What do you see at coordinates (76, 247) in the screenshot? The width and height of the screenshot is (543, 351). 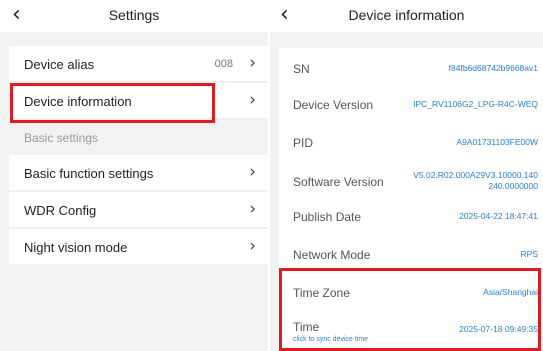 I see `night-vision-mode-label: Night vision mode` at bounding box center [76, 247].